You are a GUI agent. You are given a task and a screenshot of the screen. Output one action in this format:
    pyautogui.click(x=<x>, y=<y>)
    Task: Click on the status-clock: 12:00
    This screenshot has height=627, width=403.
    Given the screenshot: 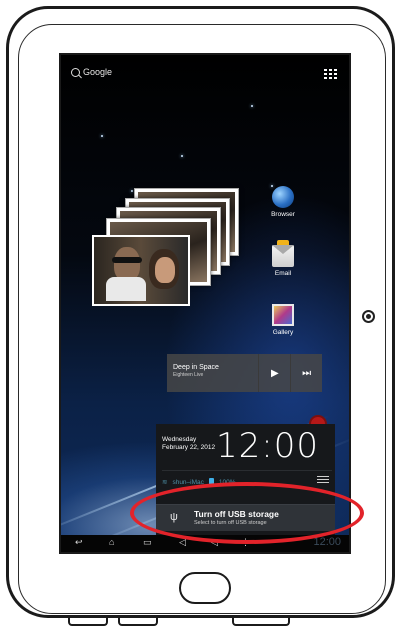 What is the action you would take?
    pyautogui.click(x=327, y=542)
    